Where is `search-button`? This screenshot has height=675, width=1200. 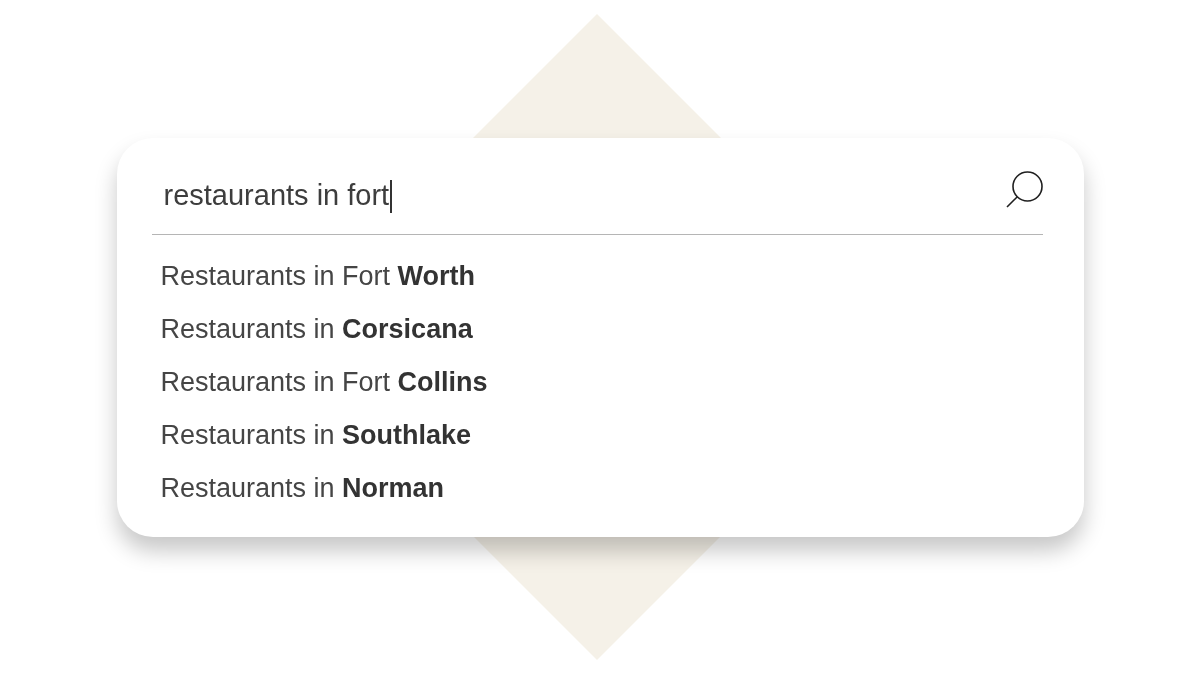
search-button is located at coordinates (1024, 189).